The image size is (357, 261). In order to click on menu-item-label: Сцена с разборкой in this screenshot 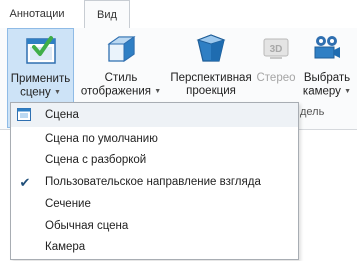, I will do `click(96, 160)`.